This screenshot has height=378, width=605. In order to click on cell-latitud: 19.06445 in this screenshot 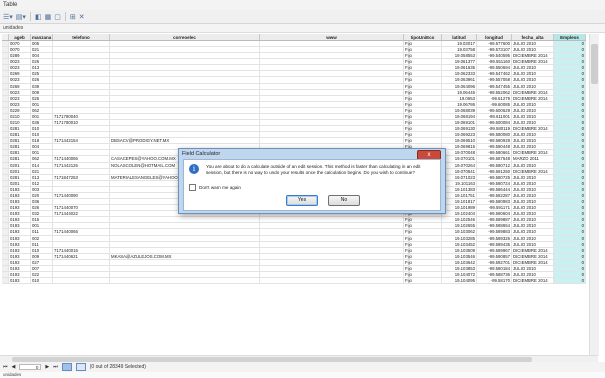, I will do `click(459, 92)`.